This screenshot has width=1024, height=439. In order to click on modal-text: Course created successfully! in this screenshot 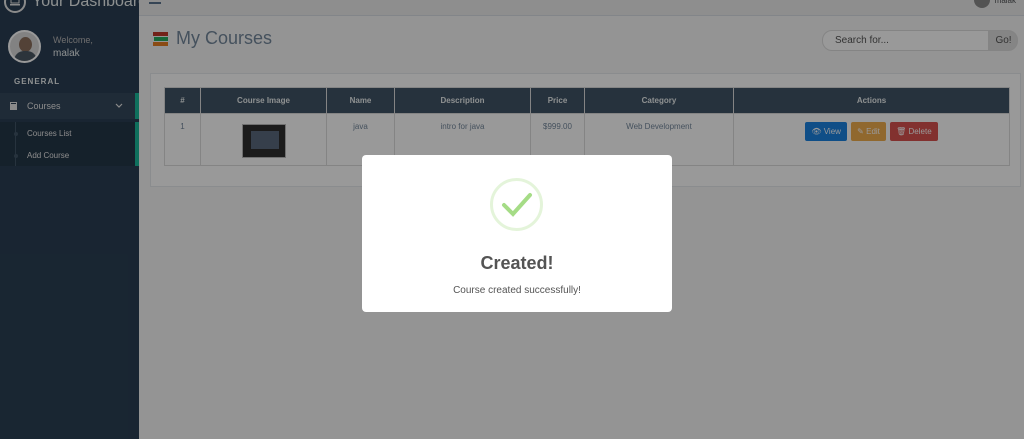, I will do `click(517, 290)`.